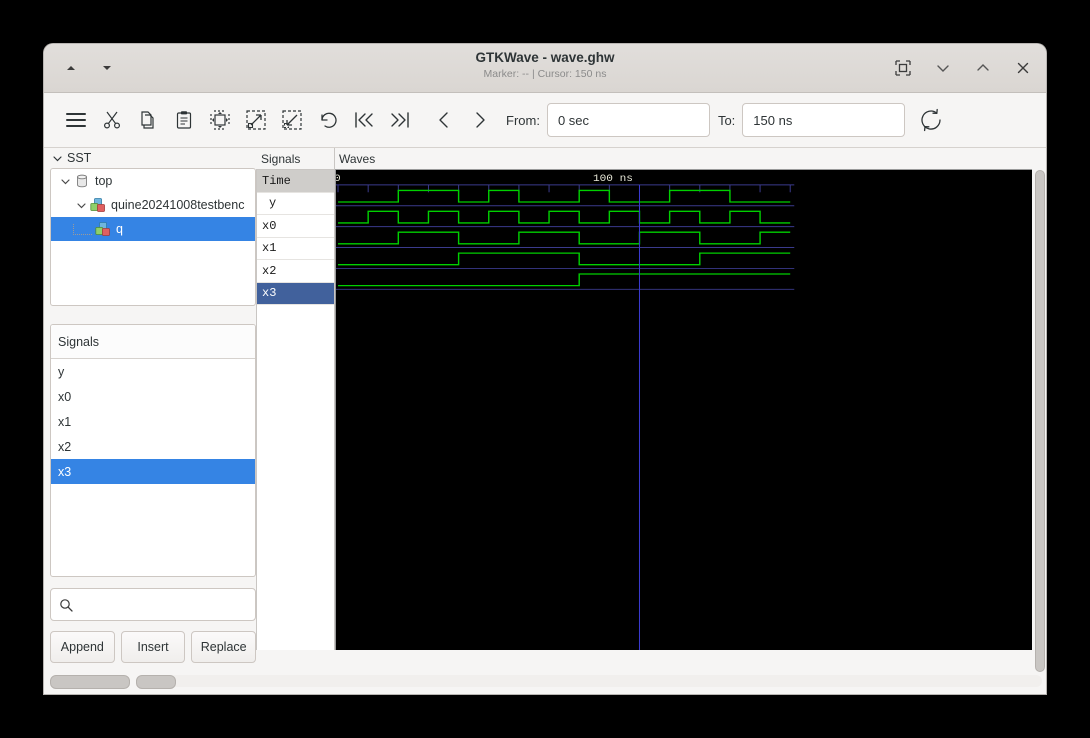 The height and width of the screenshot is (738, 1090). Describe the element at coordinates (444, 120) in the screenshot. I see `prev-edge-icon` at that location.